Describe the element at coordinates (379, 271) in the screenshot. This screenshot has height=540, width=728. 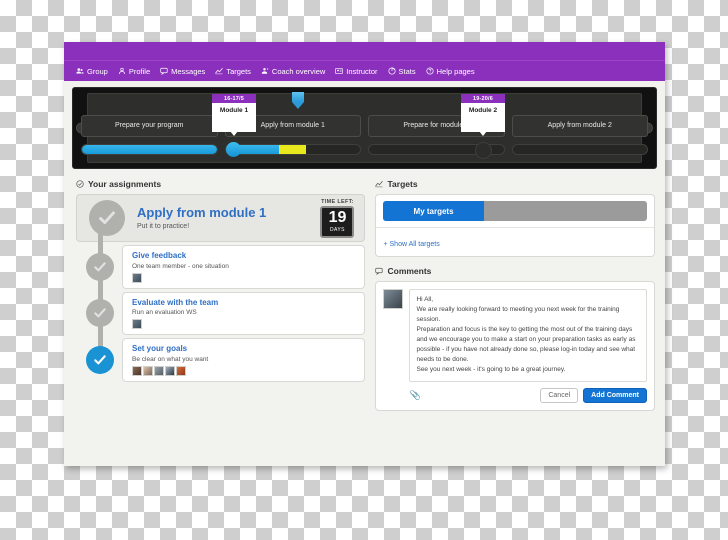
I see `comment-bubble-icon` at that location.